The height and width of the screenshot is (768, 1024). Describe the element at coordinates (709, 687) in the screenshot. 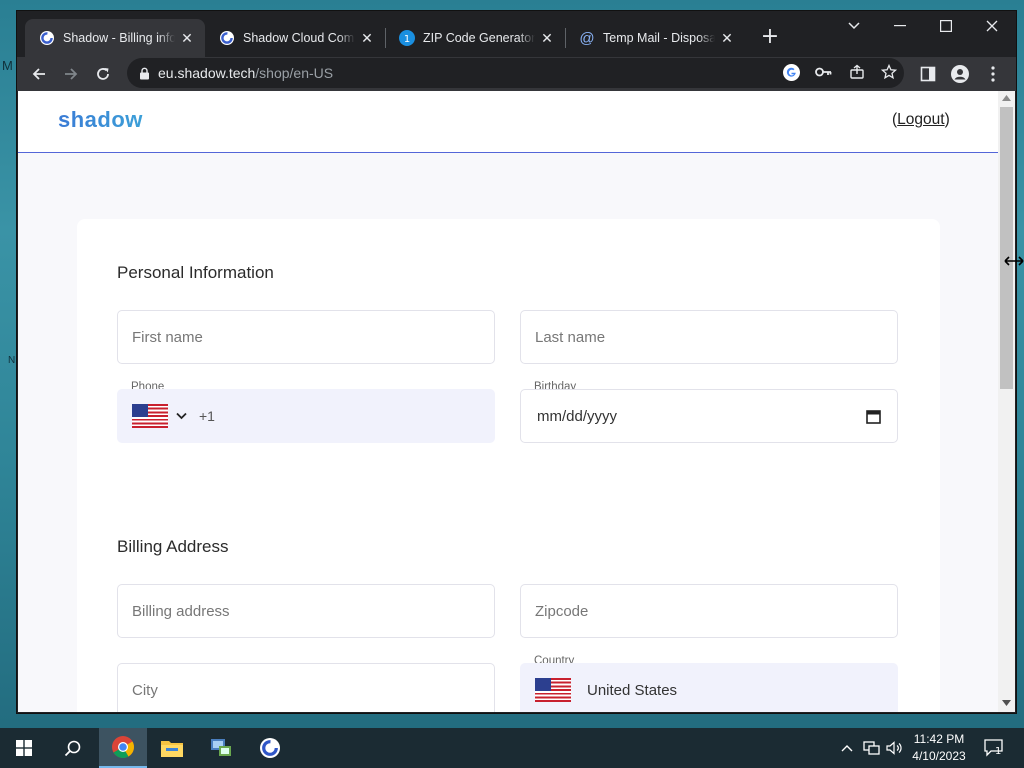

I see `country-select: United States` at that location.